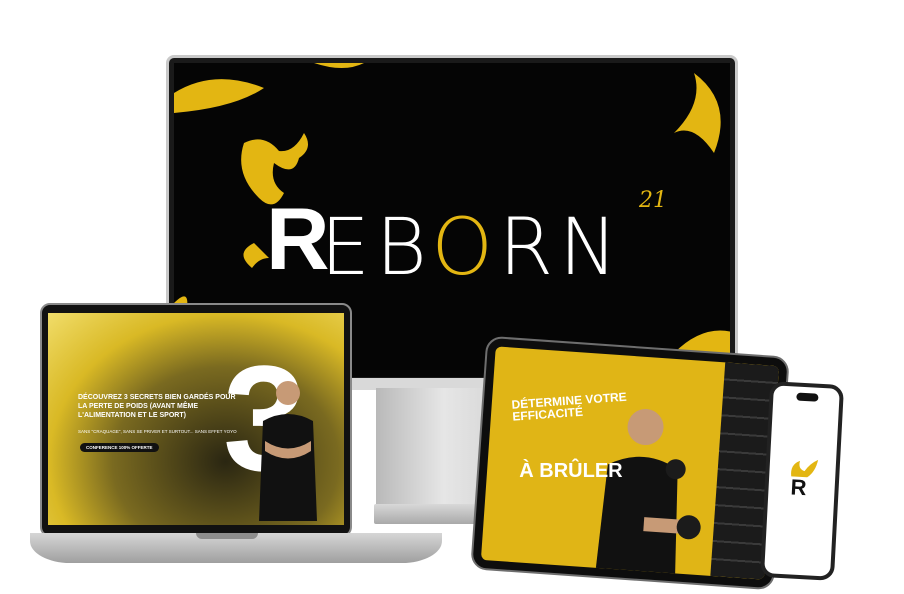  What do you see at coordinates (799, 487) in the screenshot?
I see `phone-logo-letter: R` at bounding box center [799, 487].